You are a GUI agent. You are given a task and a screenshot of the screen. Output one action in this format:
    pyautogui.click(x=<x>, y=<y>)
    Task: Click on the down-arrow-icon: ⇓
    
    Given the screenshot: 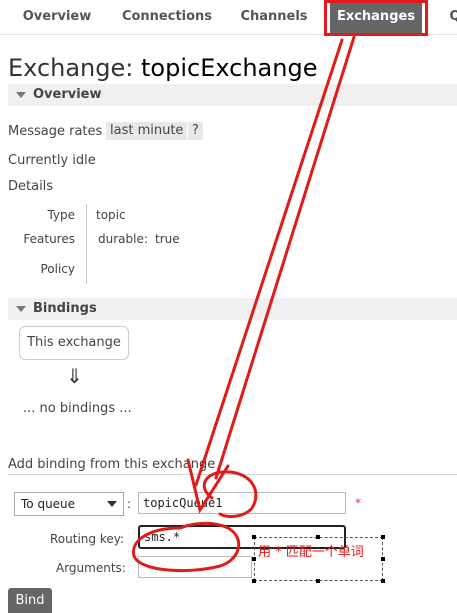 What is the action you would take?
    pyautogui.click(x=74, y=376)
    